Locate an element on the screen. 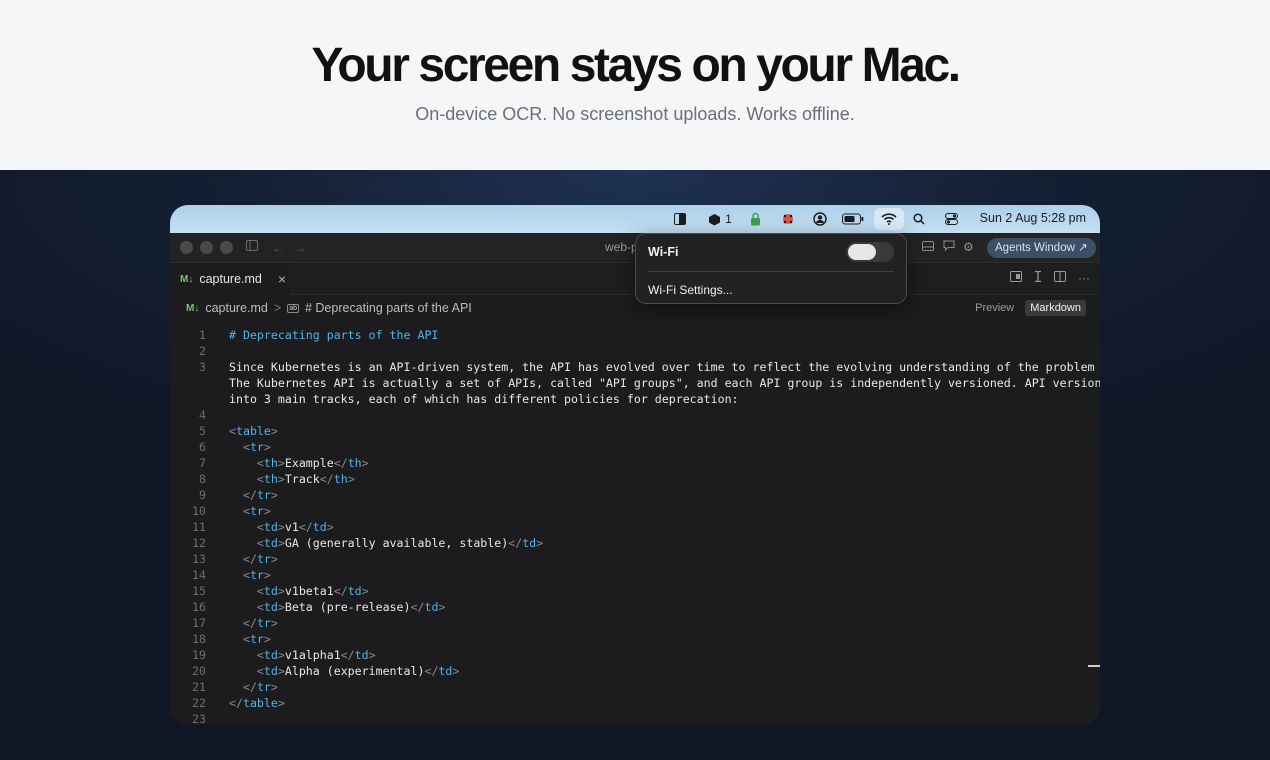 The width and height of the screenshot is (1270, 760). close-window-button is located at coordinates (186, 247).